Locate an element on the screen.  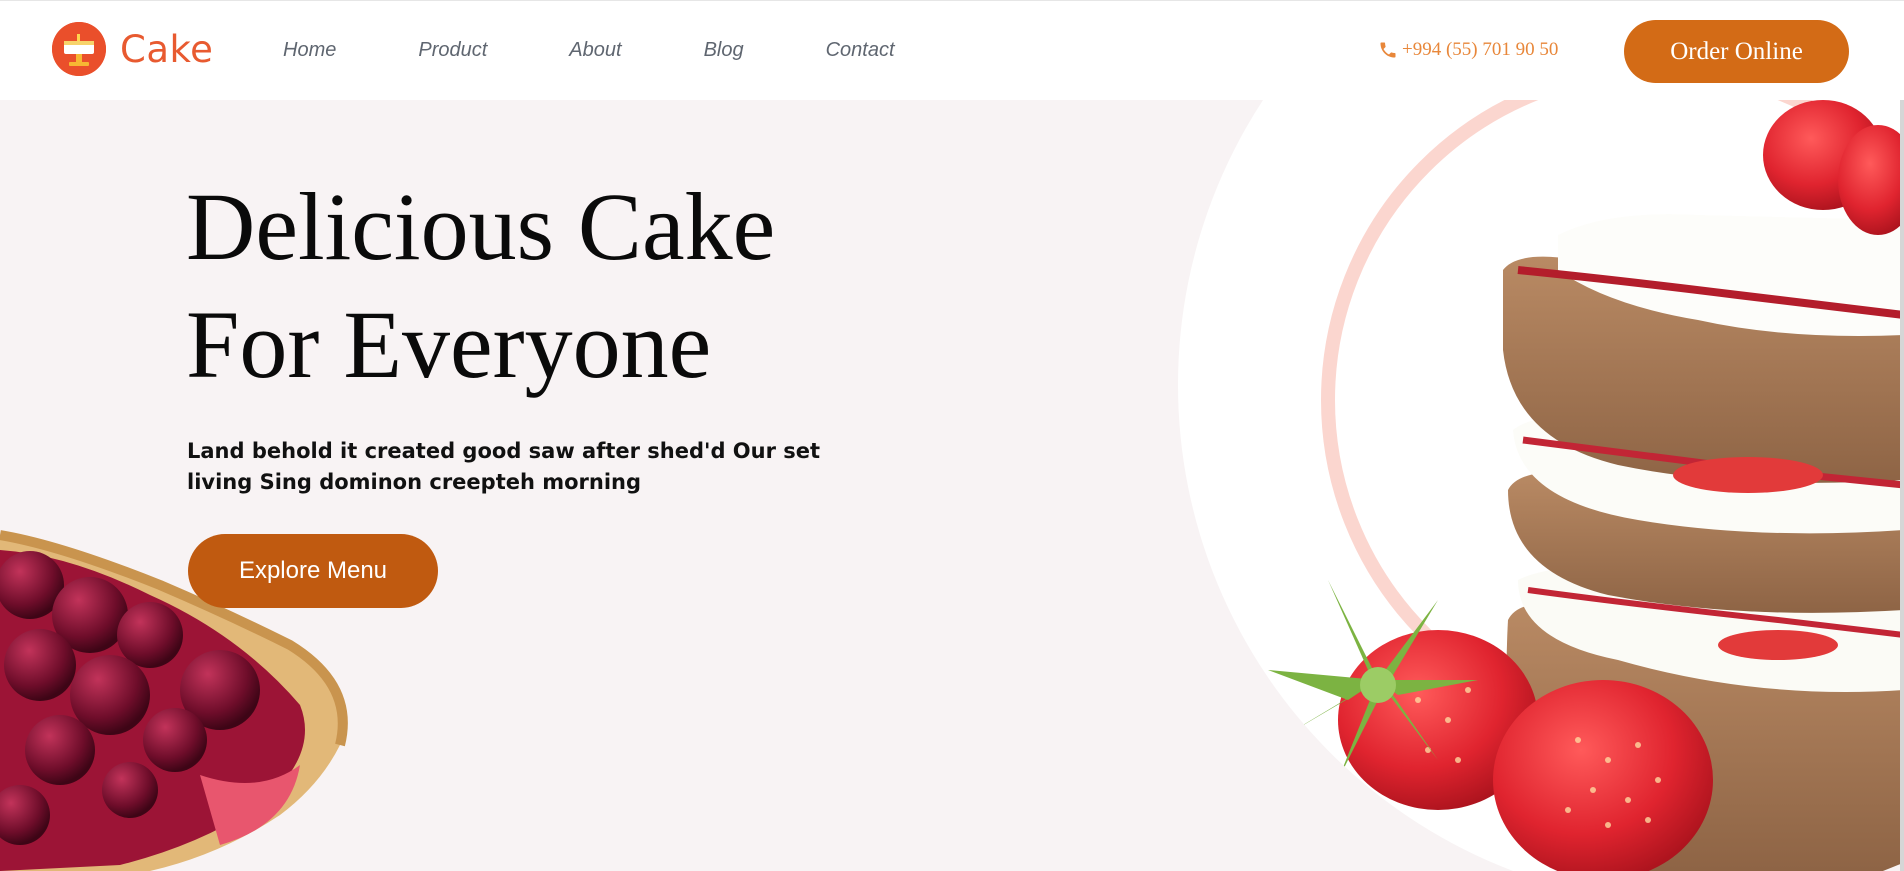
phone-number: +994 (55) 701 90 50 is located at coordinates (1480, 49).